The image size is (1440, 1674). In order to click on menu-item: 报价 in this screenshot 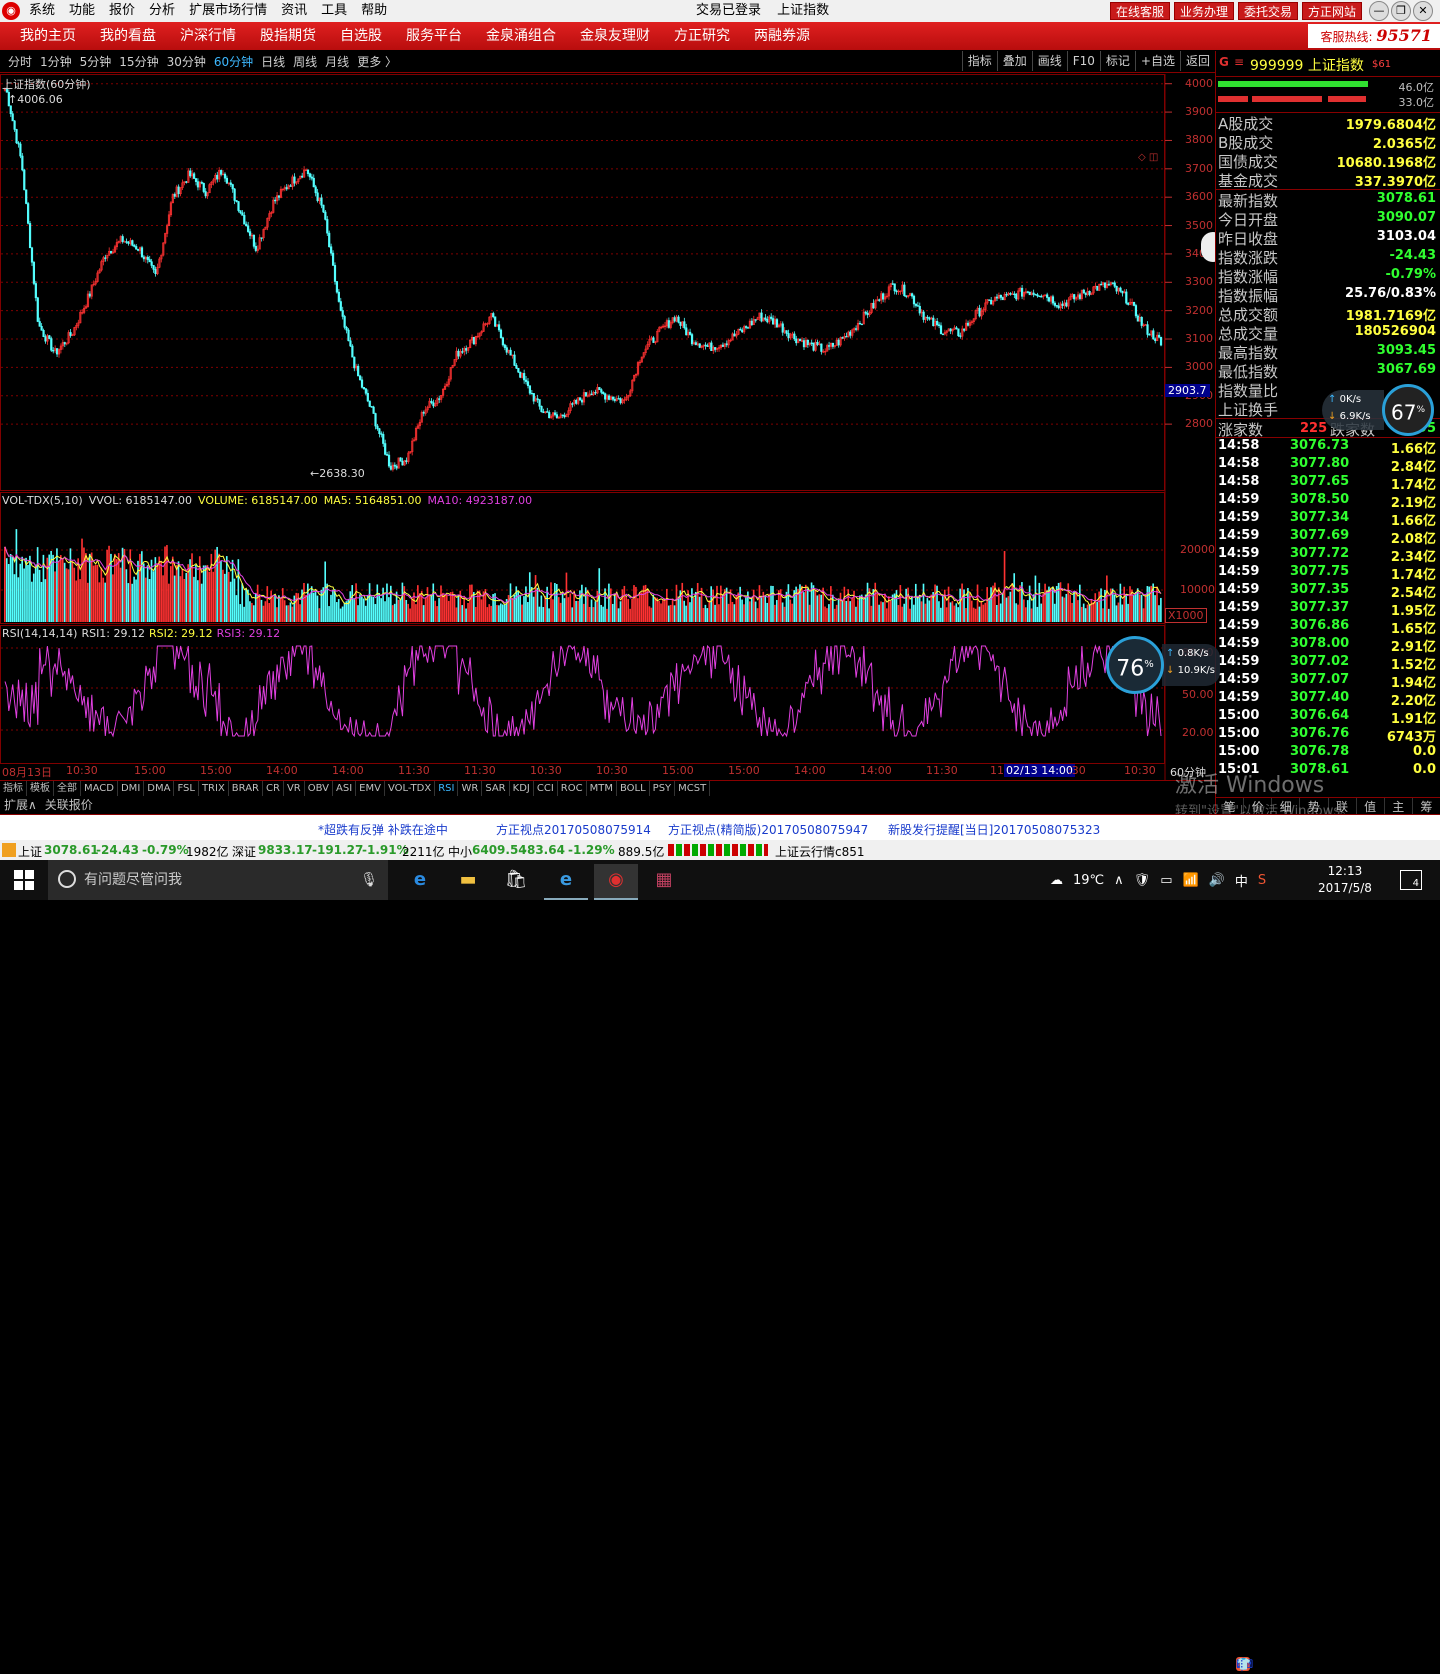, I will do `click(122, 11)`.